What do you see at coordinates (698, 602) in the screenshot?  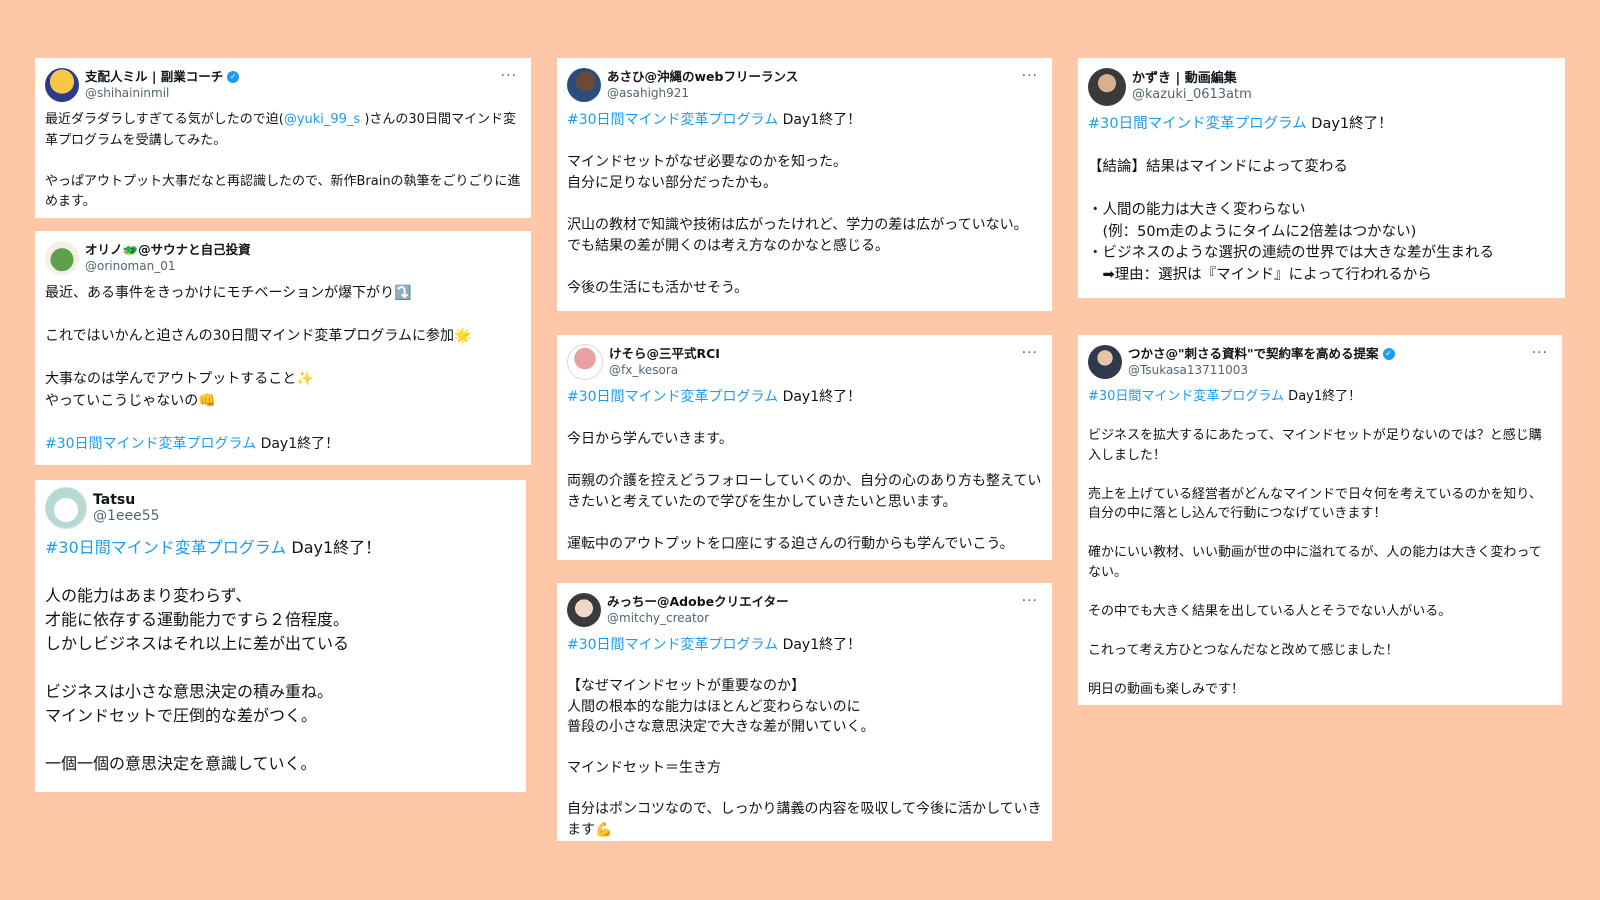 I see `user-name: みっちー@Adobeクリエイター` at bounding box center [698, 602].